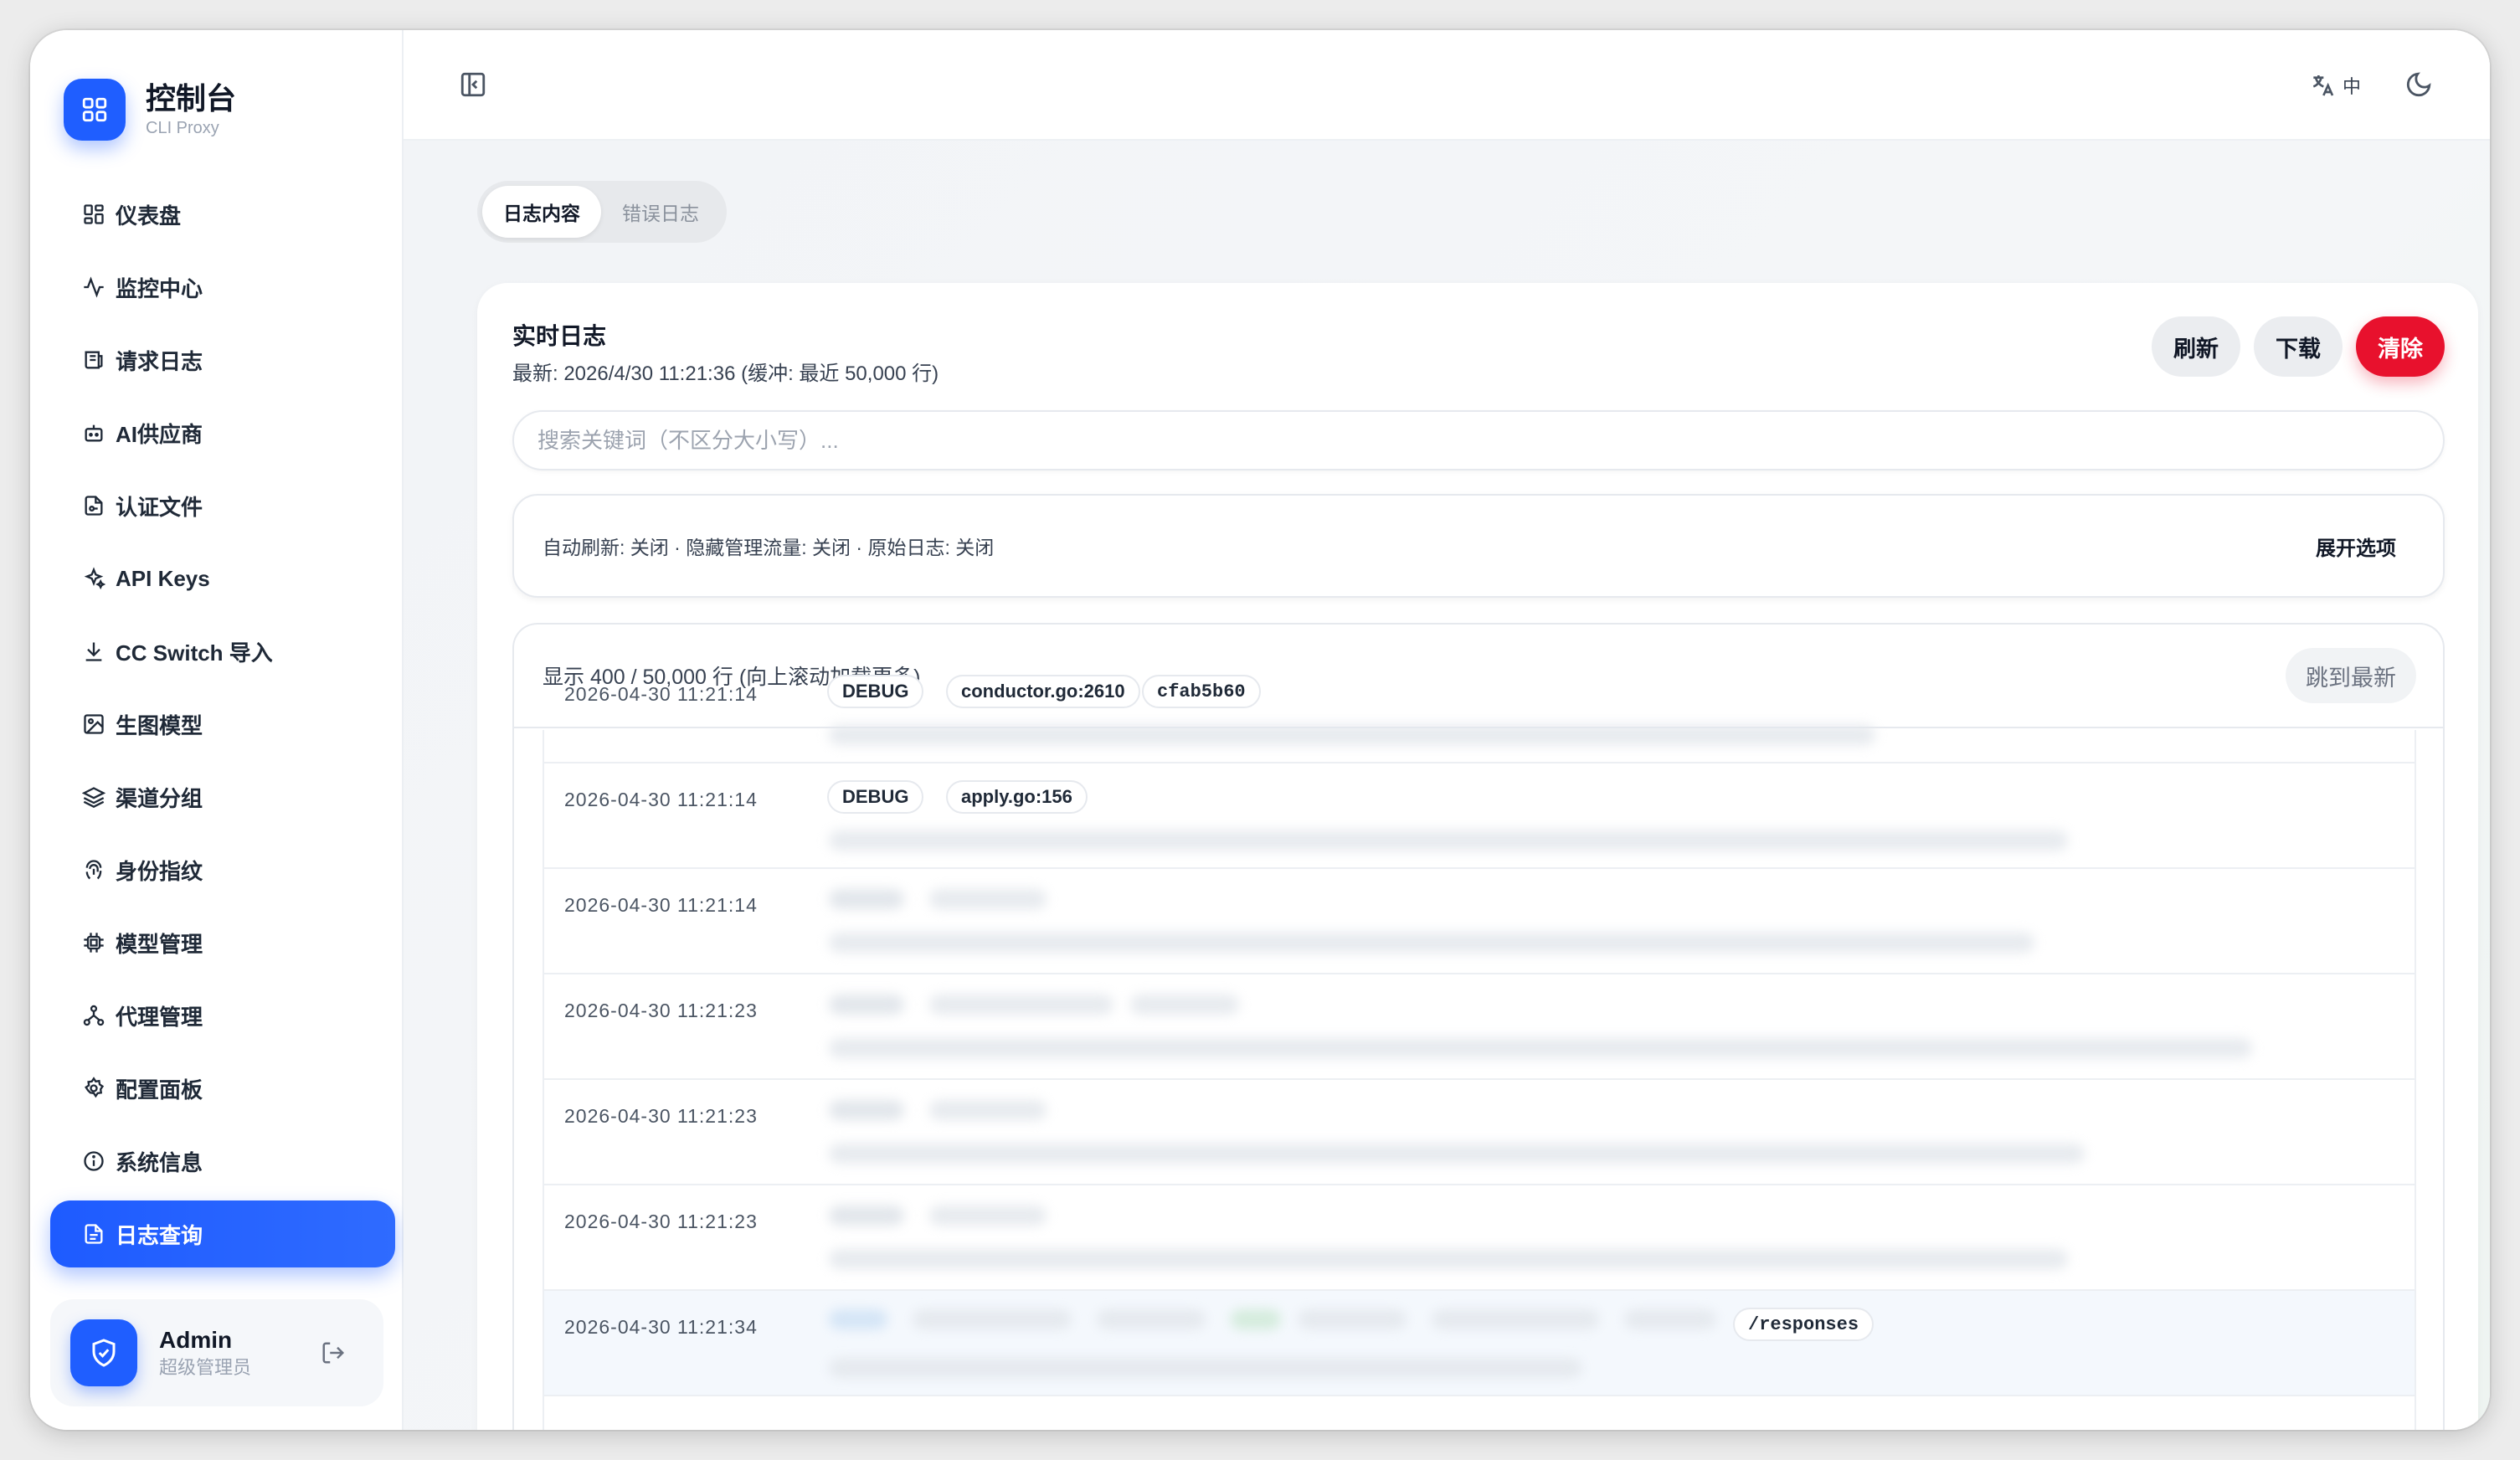 The height and width of the screenshot is (1460, 2520). Describe the element at coordinates (94, 1234) in the screenshot. I see `document-icon` at that location.